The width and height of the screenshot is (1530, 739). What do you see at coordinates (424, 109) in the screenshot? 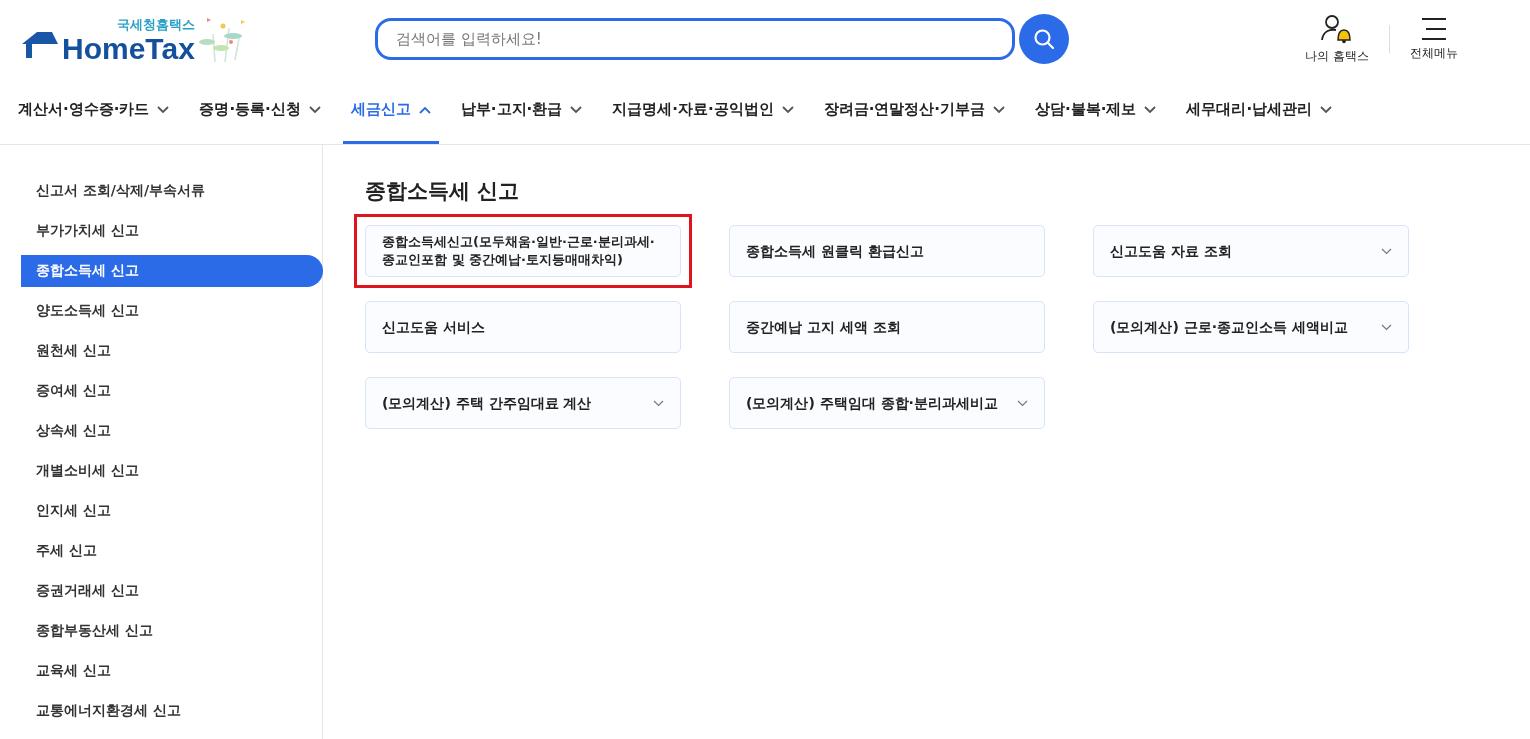
I see `chevron-up-icon` at bounding box center [424, 109].